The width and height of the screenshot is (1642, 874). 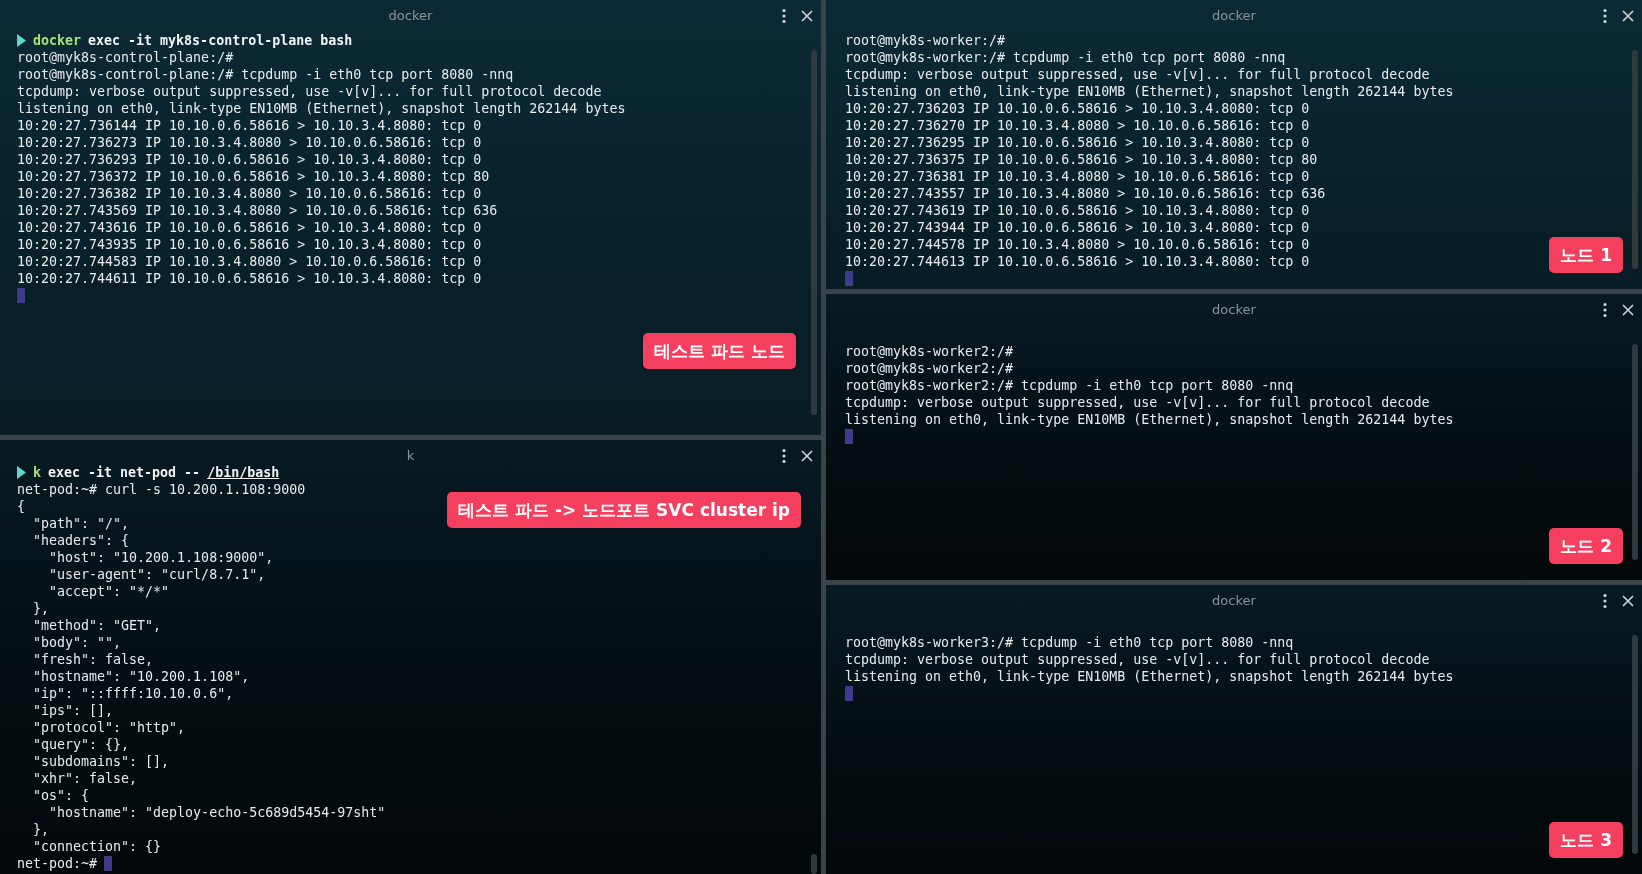 What do you see at coordinates (97, 846) in the screenshot?
I see `terminal-line: "connection": {}` at bounding box center [97, 846].